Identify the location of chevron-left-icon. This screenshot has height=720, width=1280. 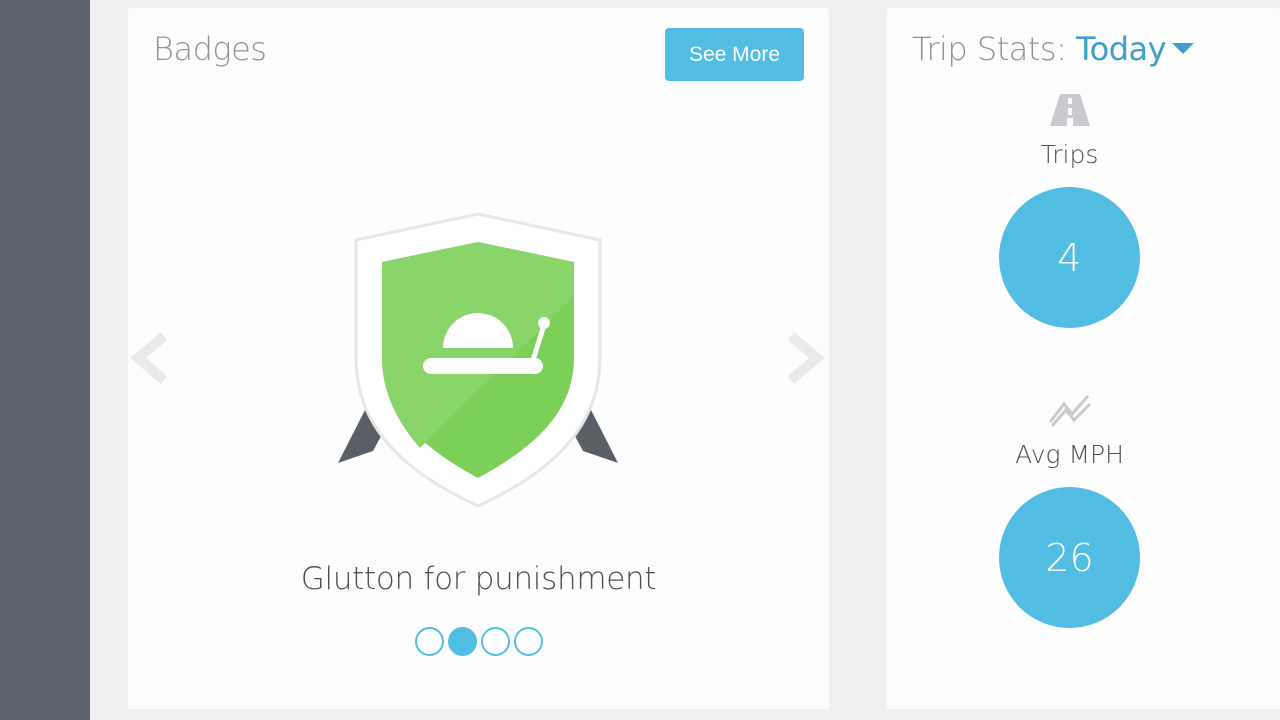
(149, 358).